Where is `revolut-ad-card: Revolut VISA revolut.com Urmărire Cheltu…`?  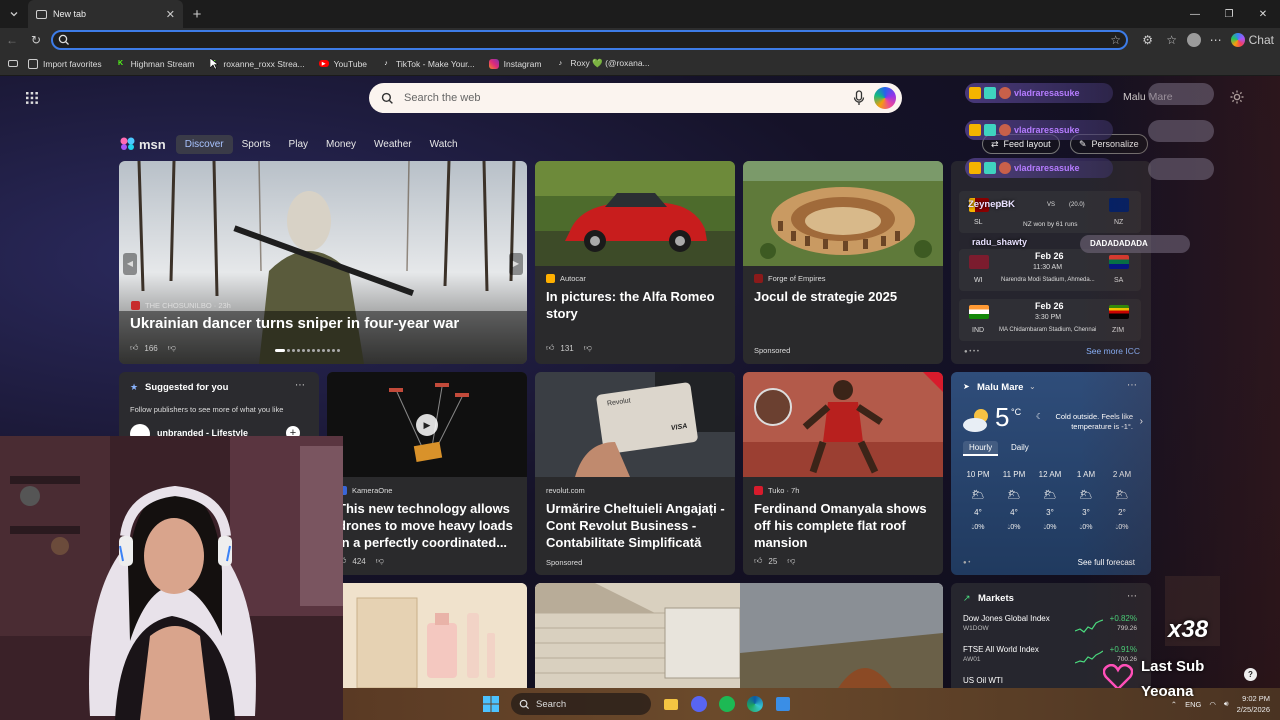 revolut-ad-card: Revolut VISA revolut.com Urmărire Cheltu… is located at coordinates (635, 473).